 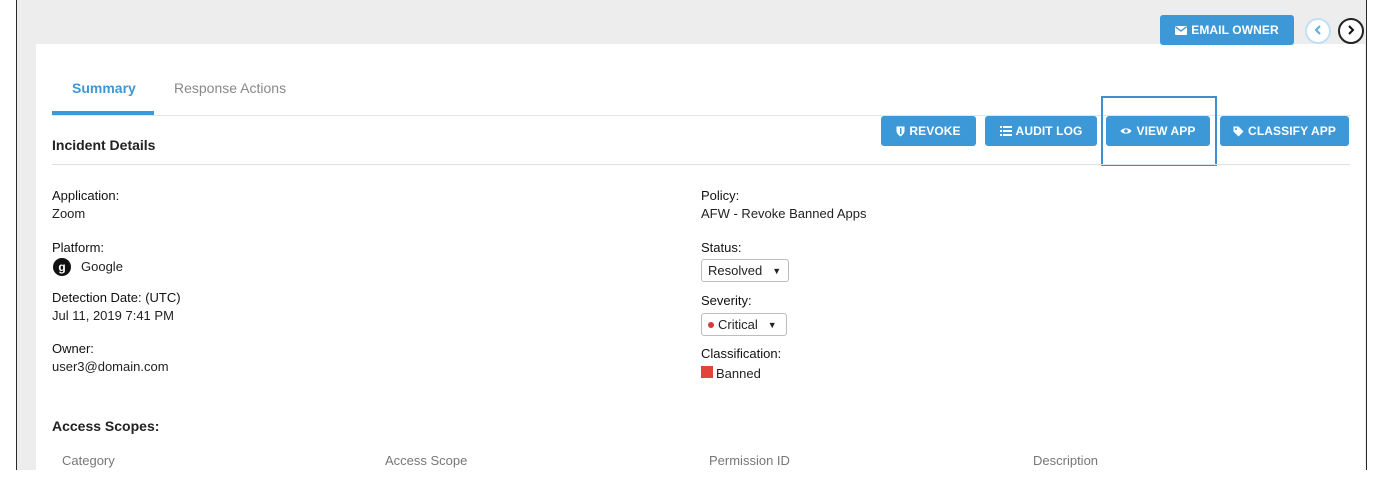 I want to click on chevron-left-icon, so click(x=1318, y=31).